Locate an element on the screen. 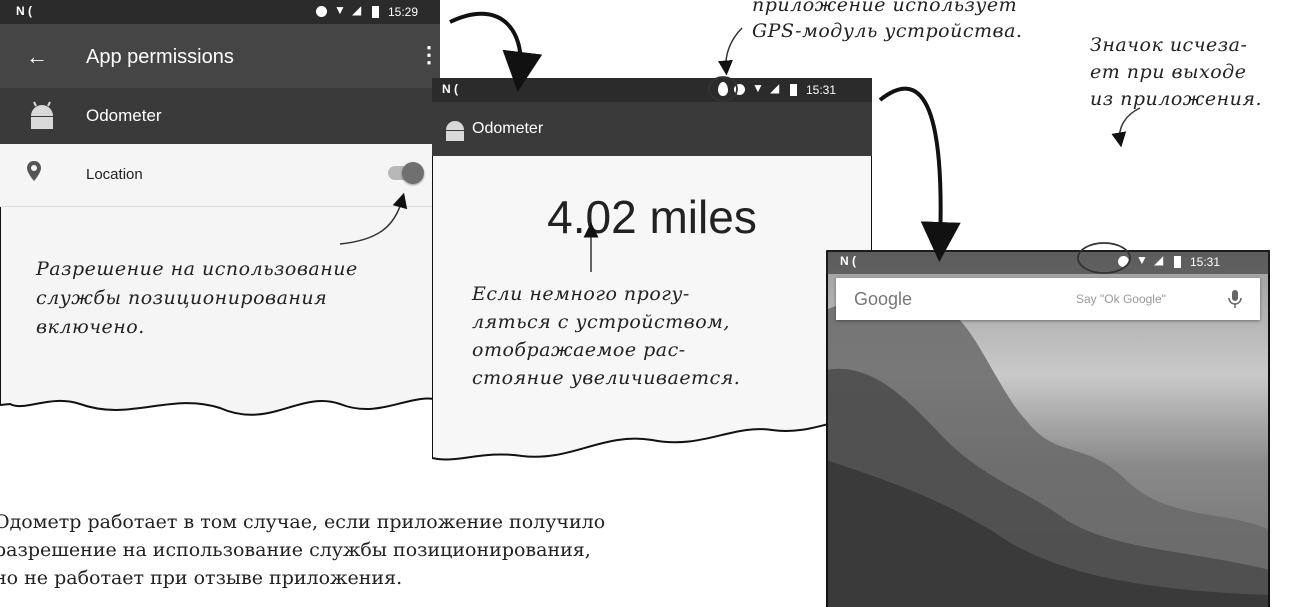  arrow-icon-note is located at coordinates (1126, 127).